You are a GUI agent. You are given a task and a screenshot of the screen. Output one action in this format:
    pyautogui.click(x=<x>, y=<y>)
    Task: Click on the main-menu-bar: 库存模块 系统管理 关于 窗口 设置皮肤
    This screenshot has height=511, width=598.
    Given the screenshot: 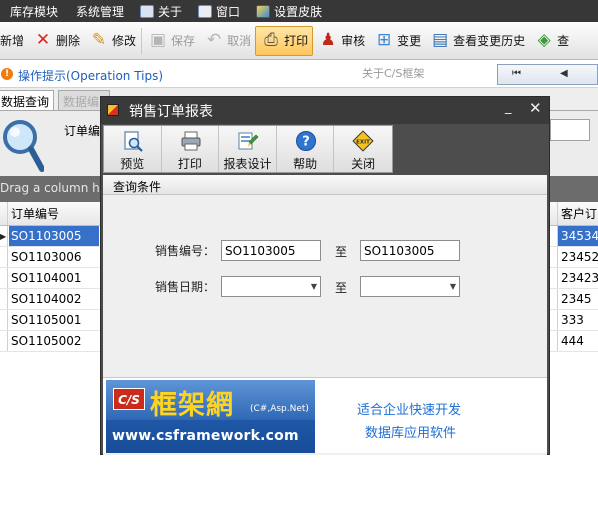 What is the action you would take?
    pyautogui.click(x=299, y=11)
    